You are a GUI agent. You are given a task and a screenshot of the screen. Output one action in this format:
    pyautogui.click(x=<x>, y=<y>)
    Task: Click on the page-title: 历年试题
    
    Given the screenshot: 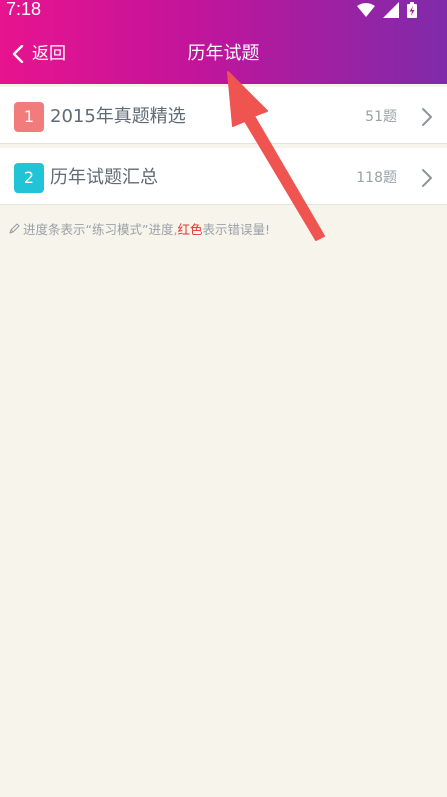 What is the action you would take?
    pyautogui.click(x=223, y=53)
    